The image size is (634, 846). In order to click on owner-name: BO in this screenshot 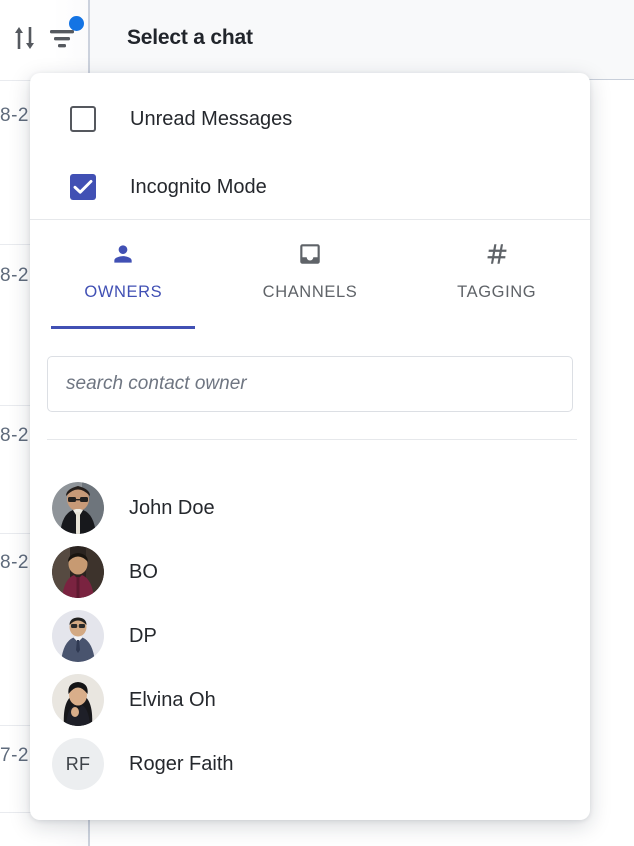, I will do `click(143, 571)`.